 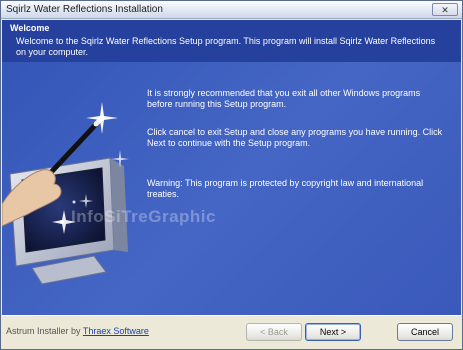 What do you see at coordinates (65, 193) in the screenshot?
I see `wizard-illustration` at bounding box center [65, 193].